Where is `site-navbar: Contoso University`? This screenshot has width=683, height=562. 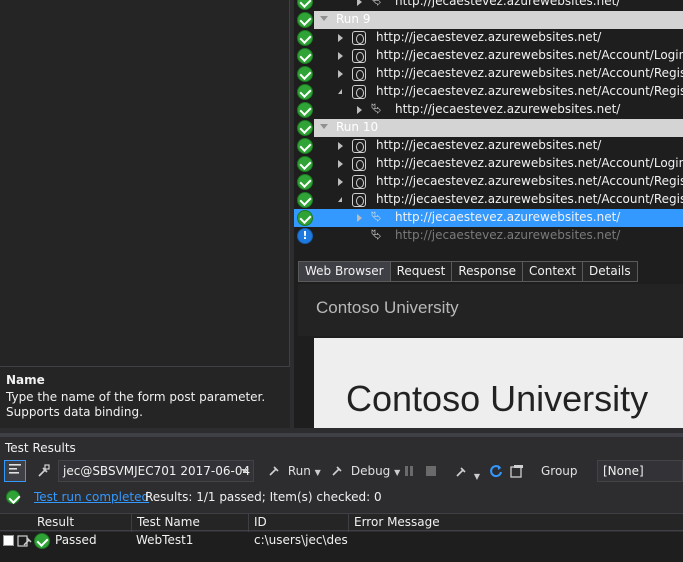
site-navbar: Contoso University is located at coordinates (490, 310).